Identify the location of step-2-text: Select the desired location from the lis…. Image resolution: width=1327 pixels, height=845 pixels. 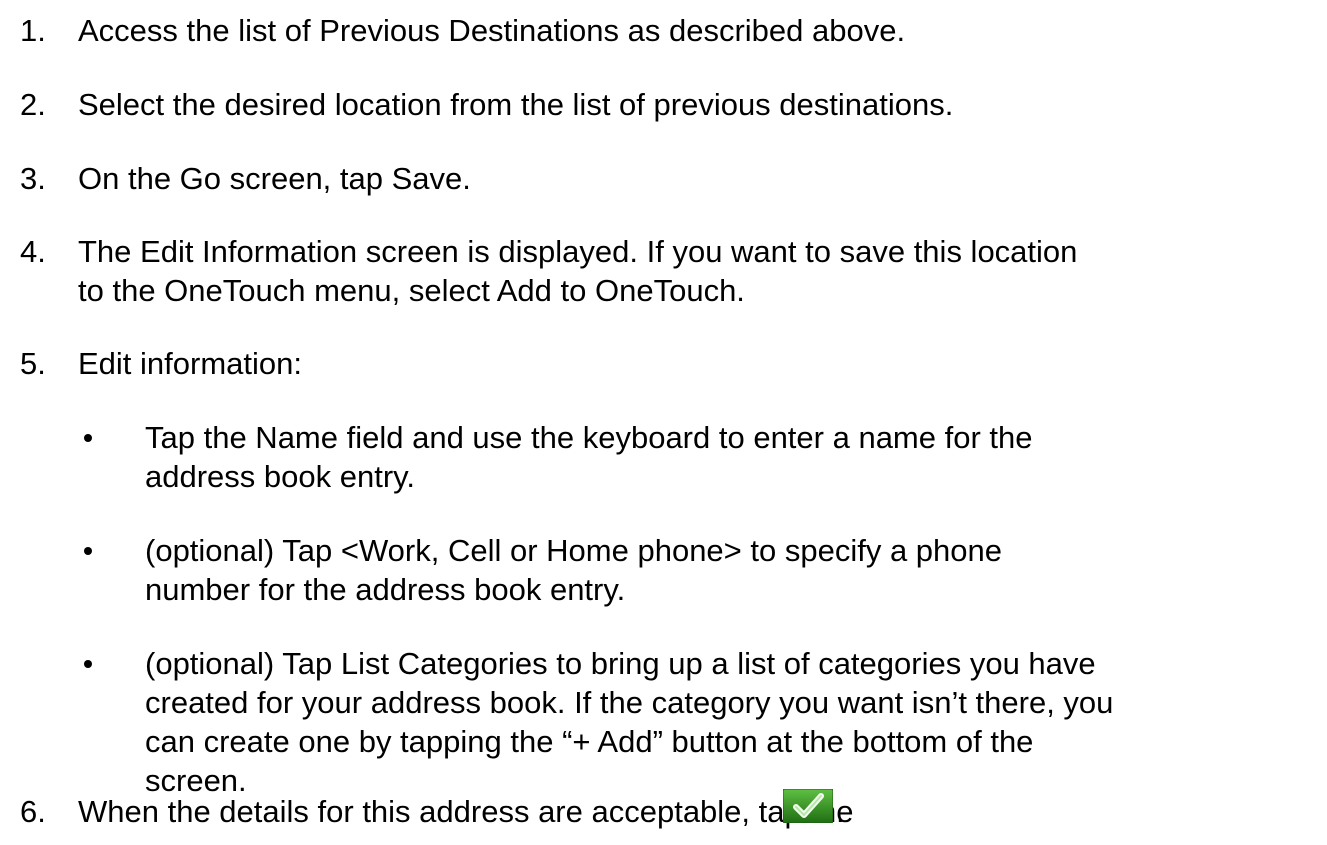
(516, 104).